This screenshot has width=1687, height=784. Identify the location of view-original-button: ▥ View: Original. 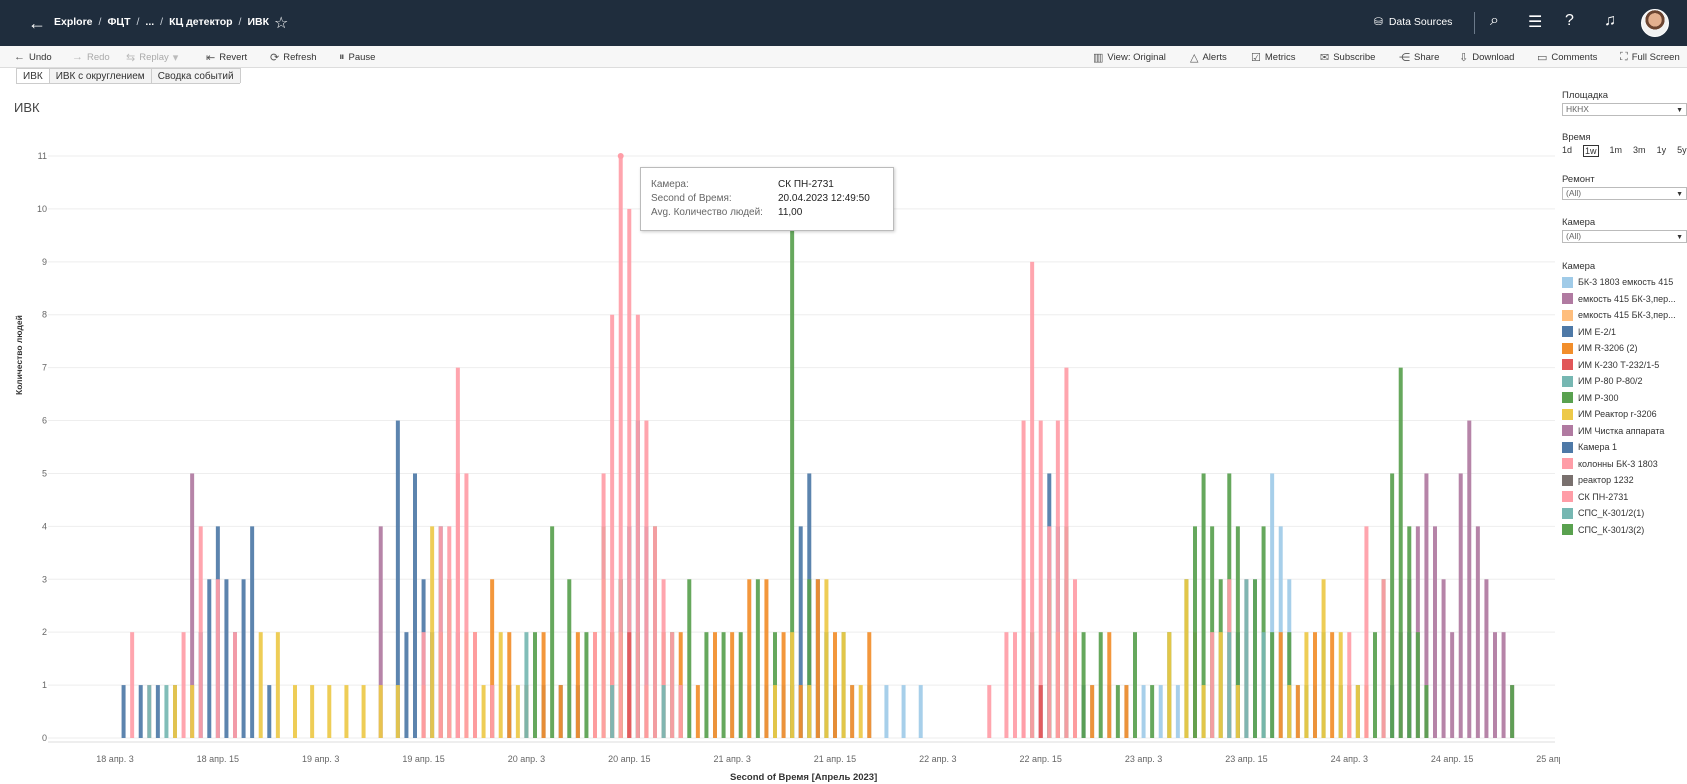
(1129, 57).